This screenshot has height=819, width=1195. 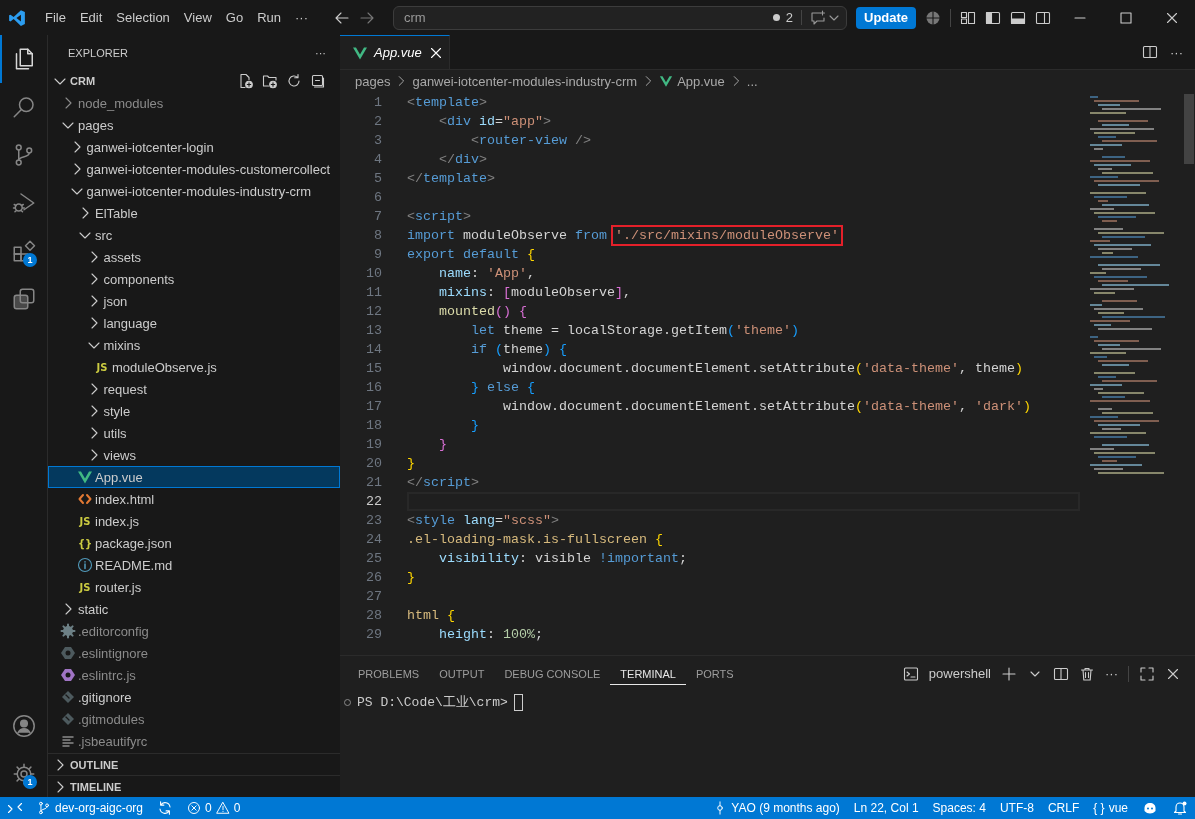 What do you see at coordinates (194, 389) in the screenshot?
I see `tree-item: request` at bounding box center [194, 389].